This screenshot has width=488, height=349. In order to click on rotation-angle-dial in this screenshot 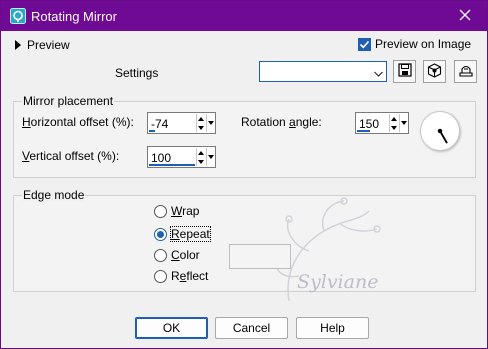, I will do `click(440, 131)`.